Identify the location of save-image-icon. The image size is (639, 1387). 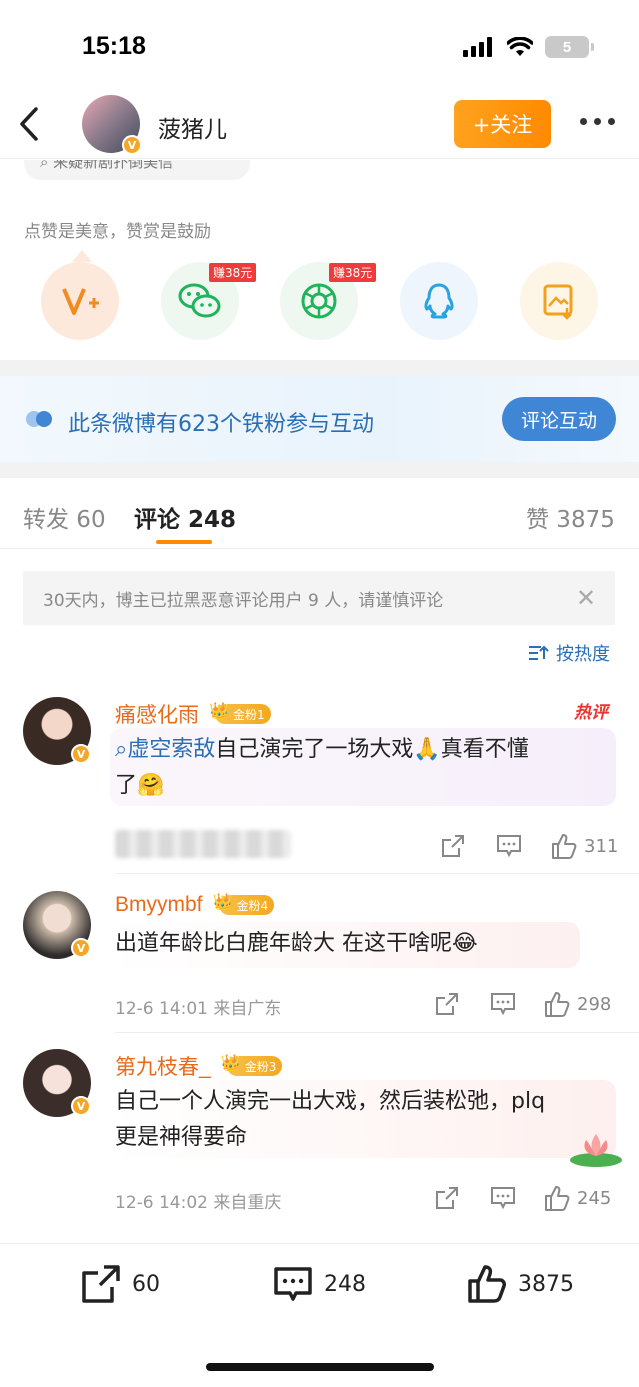
(558, 302).